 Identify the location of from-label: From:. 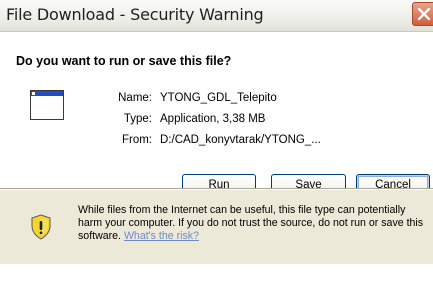
(136, 140).